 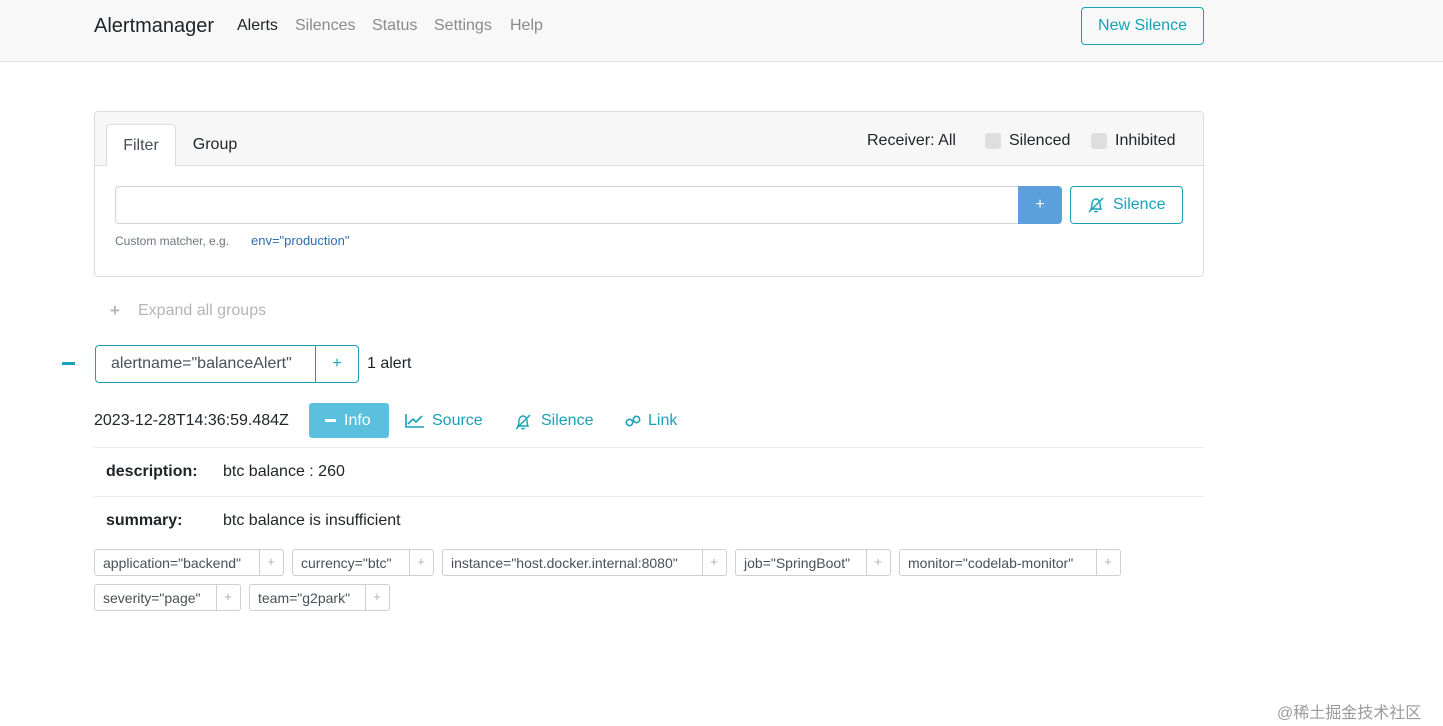 I want to click on label-chip: team="g2park" +, so click(x=319, y=597).